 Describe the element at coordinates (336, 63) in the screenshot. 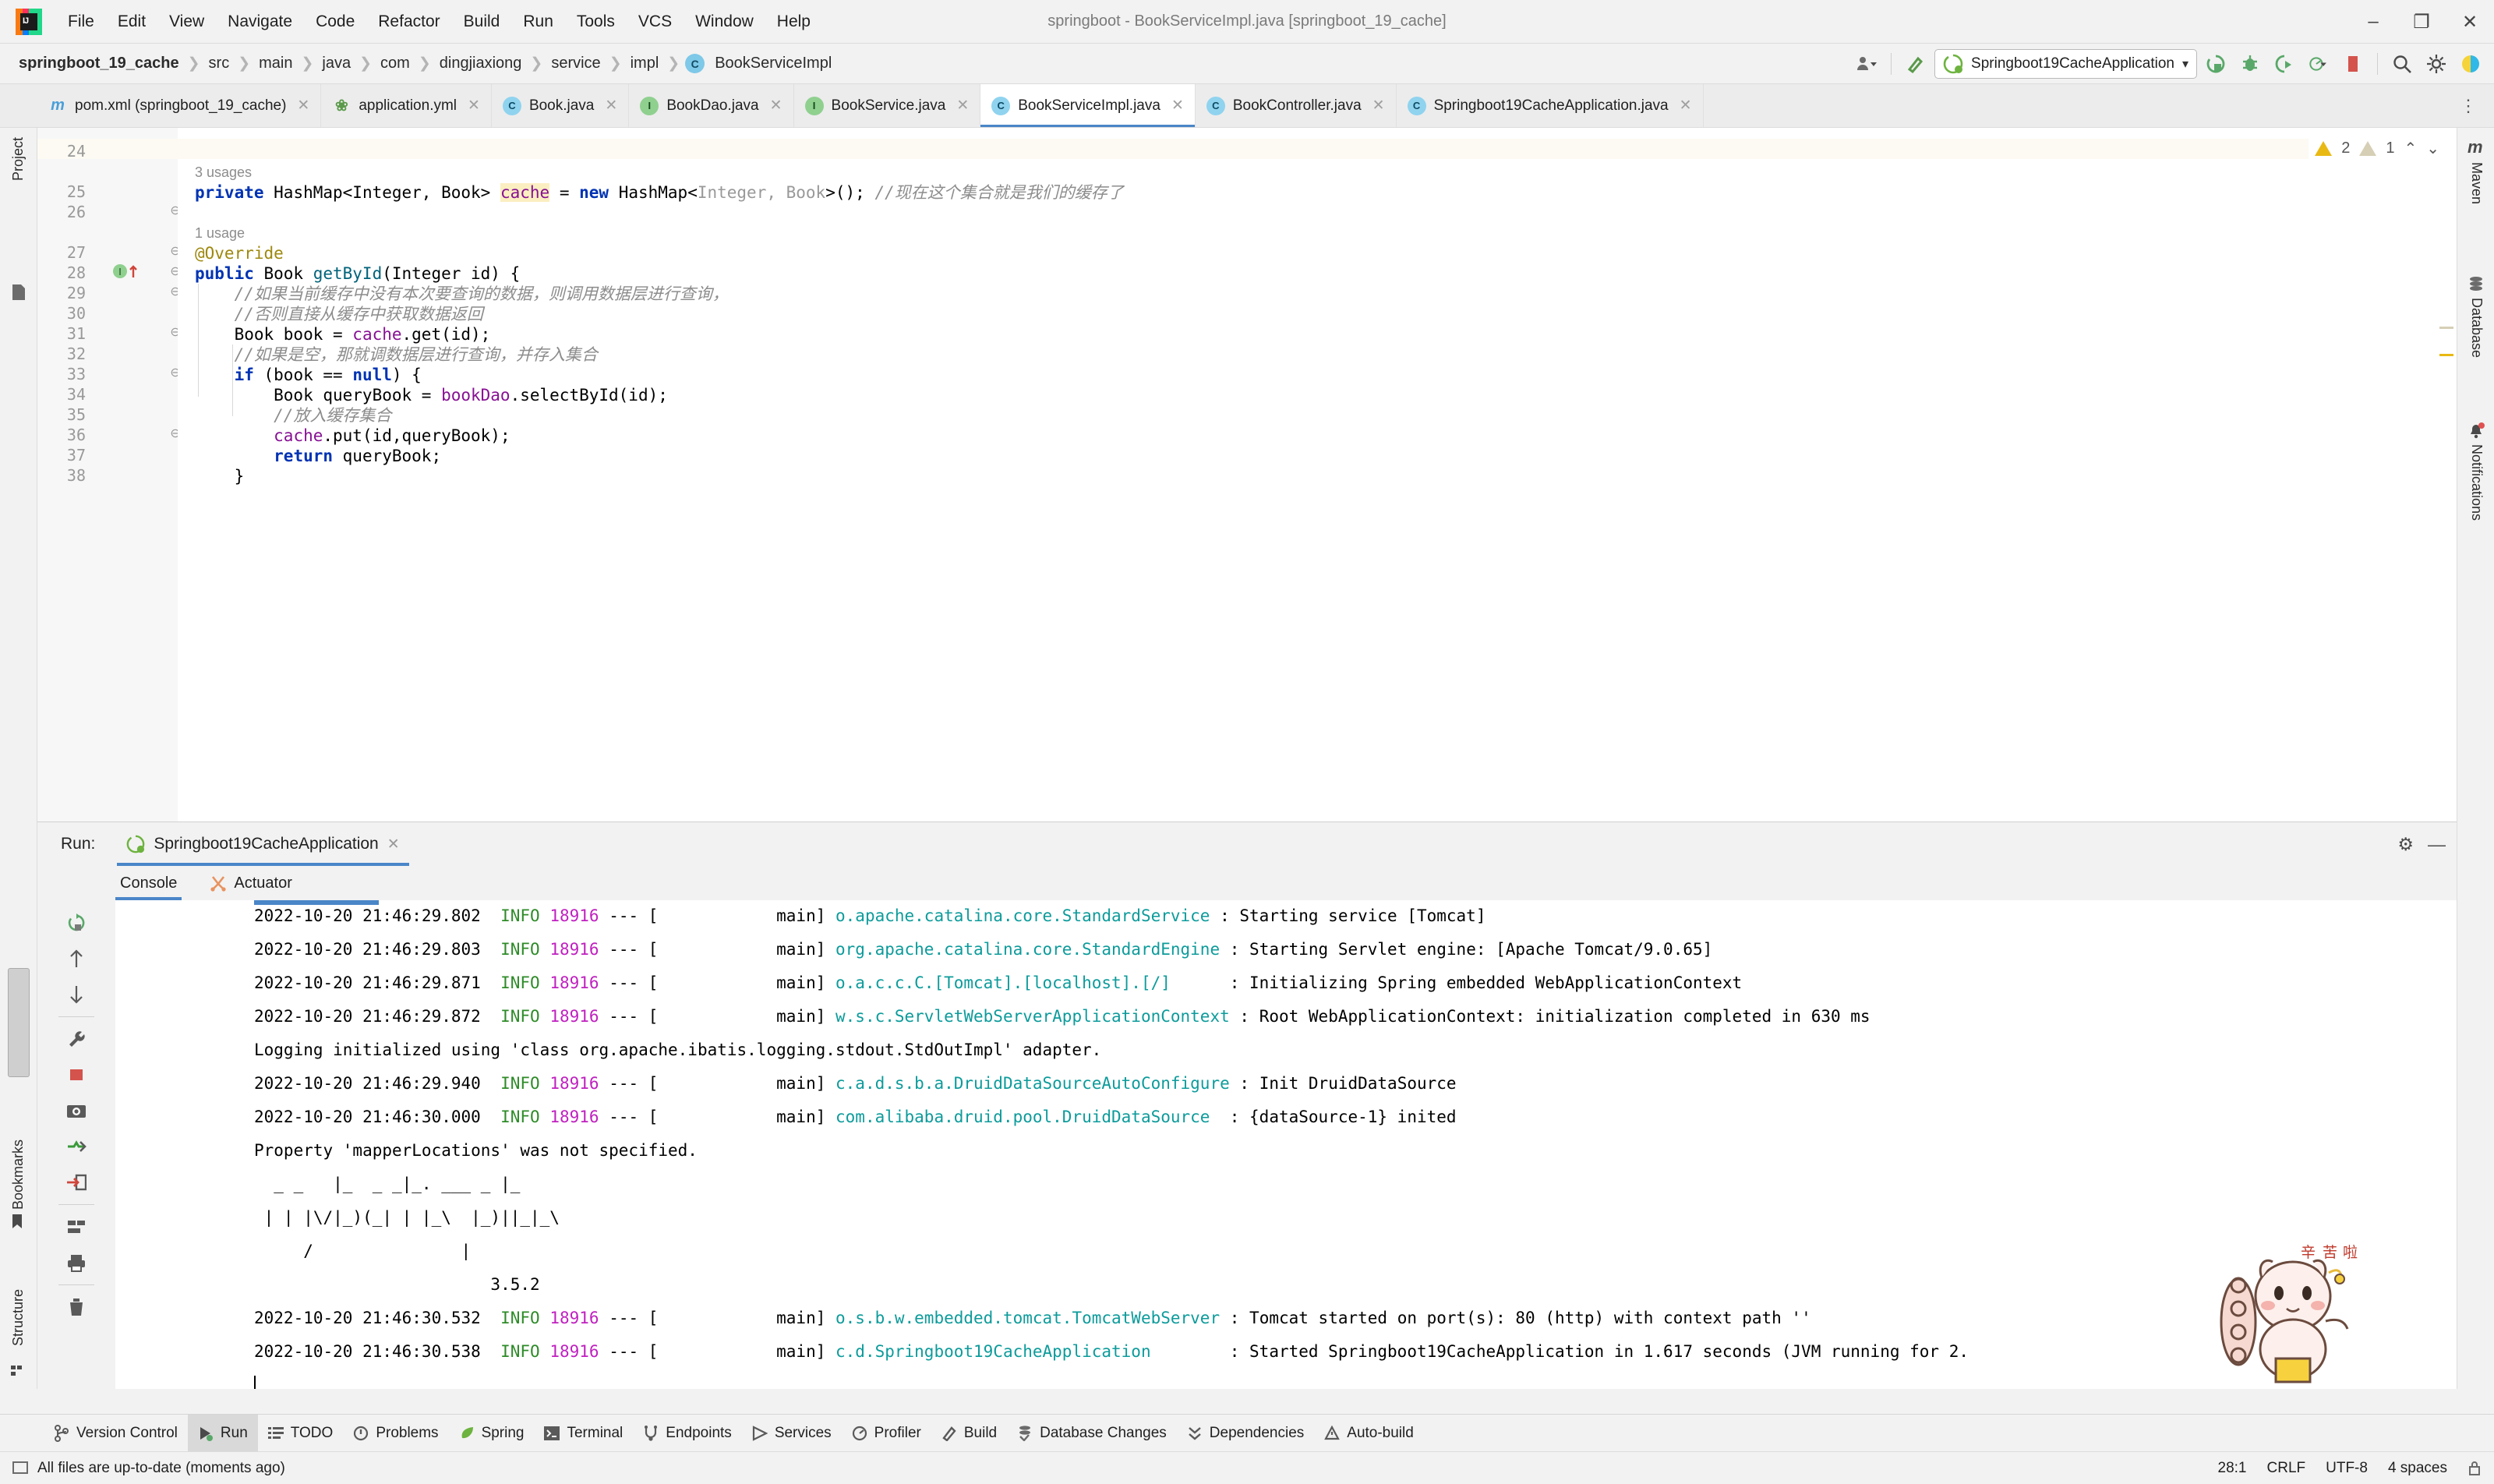

I see `breadcrumb-item-java: java` at that location.